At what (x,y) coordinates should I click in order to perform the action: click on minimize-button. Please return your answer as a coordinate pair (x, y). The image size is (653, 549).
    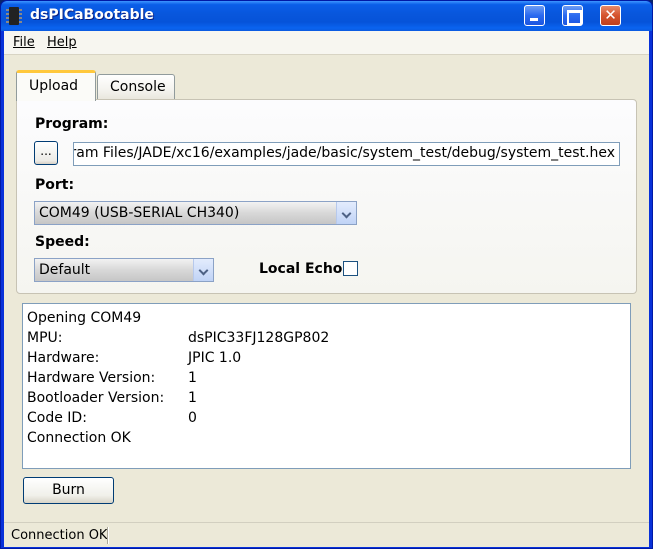
    Looking at the image, I should click on (534, 15).